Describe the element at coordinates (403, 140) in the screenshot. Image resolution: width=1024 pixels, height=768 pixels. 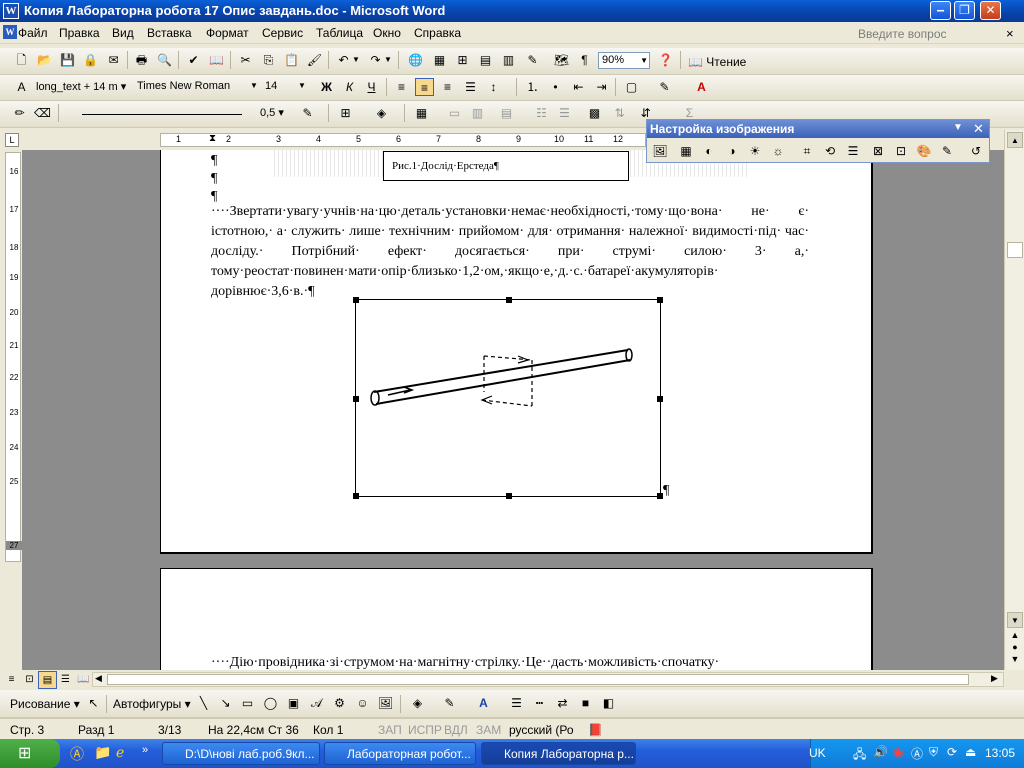
I see `horizontal-ruler: 1 2 3 4 5 6 7 8 9 10 11 12 ⧗` at that location.